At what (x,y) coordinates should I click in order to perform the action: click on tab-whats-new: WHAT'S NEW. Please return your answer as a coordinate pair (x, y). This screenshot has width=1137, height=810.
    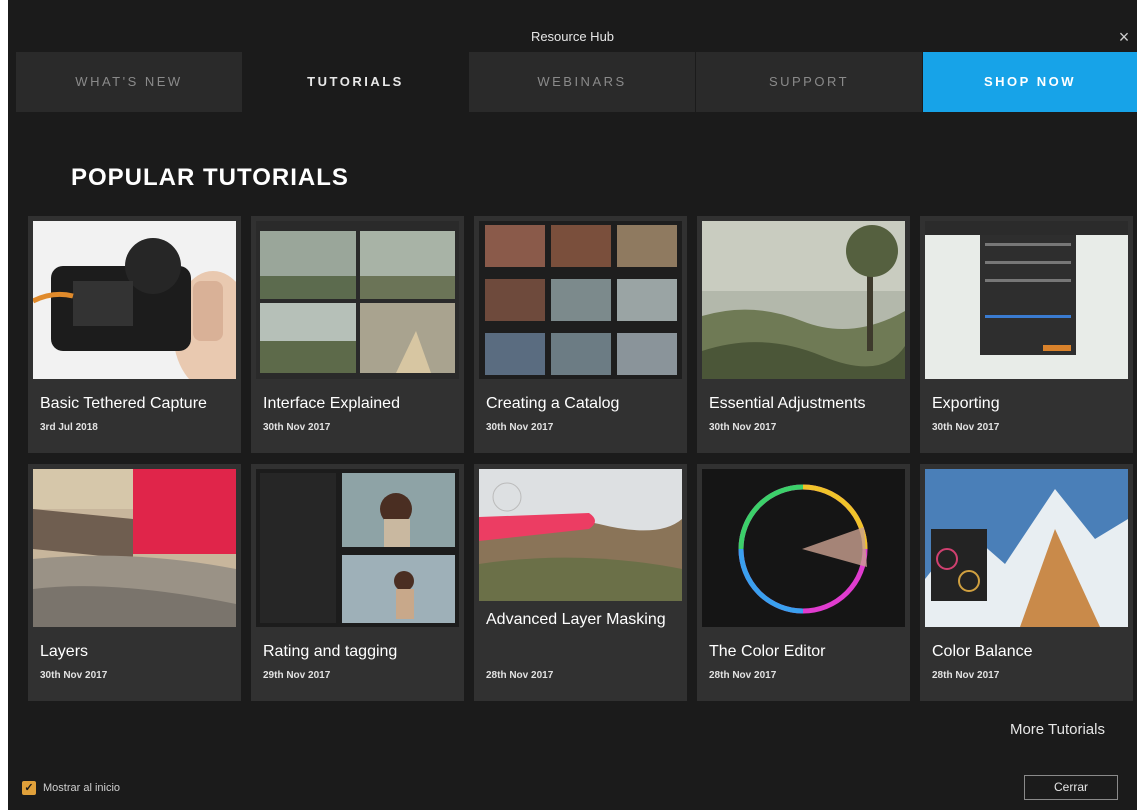
    Looking at the image, I should click on (129, 82).